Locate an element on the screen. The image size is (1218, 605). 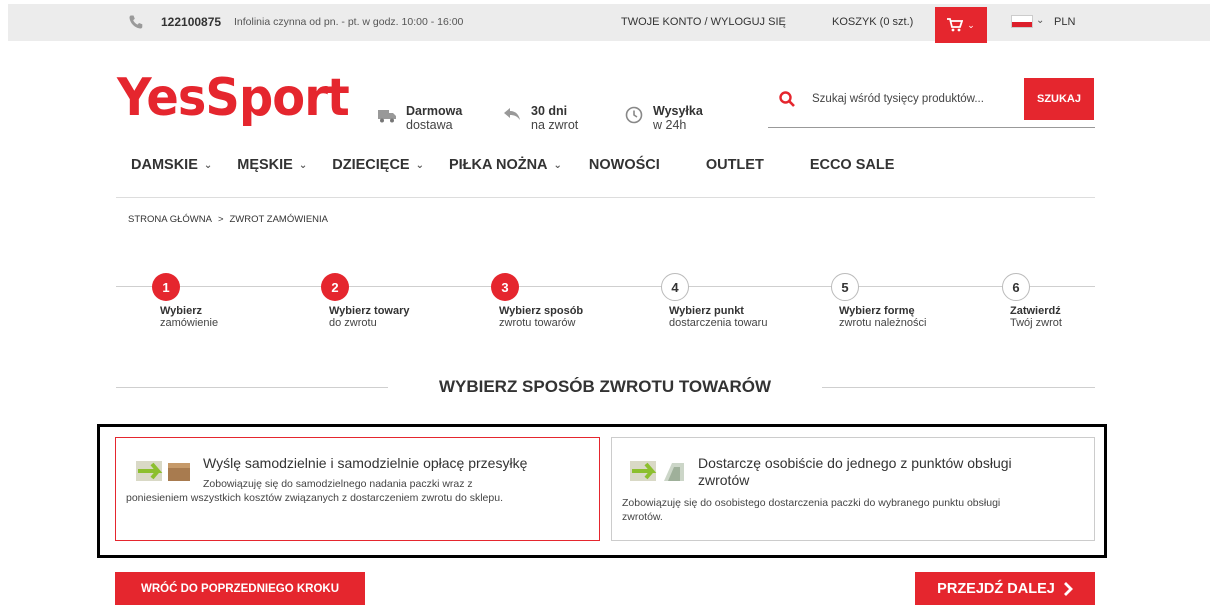
step-sublabel: zamówienie is located at coordinates (189, 323).